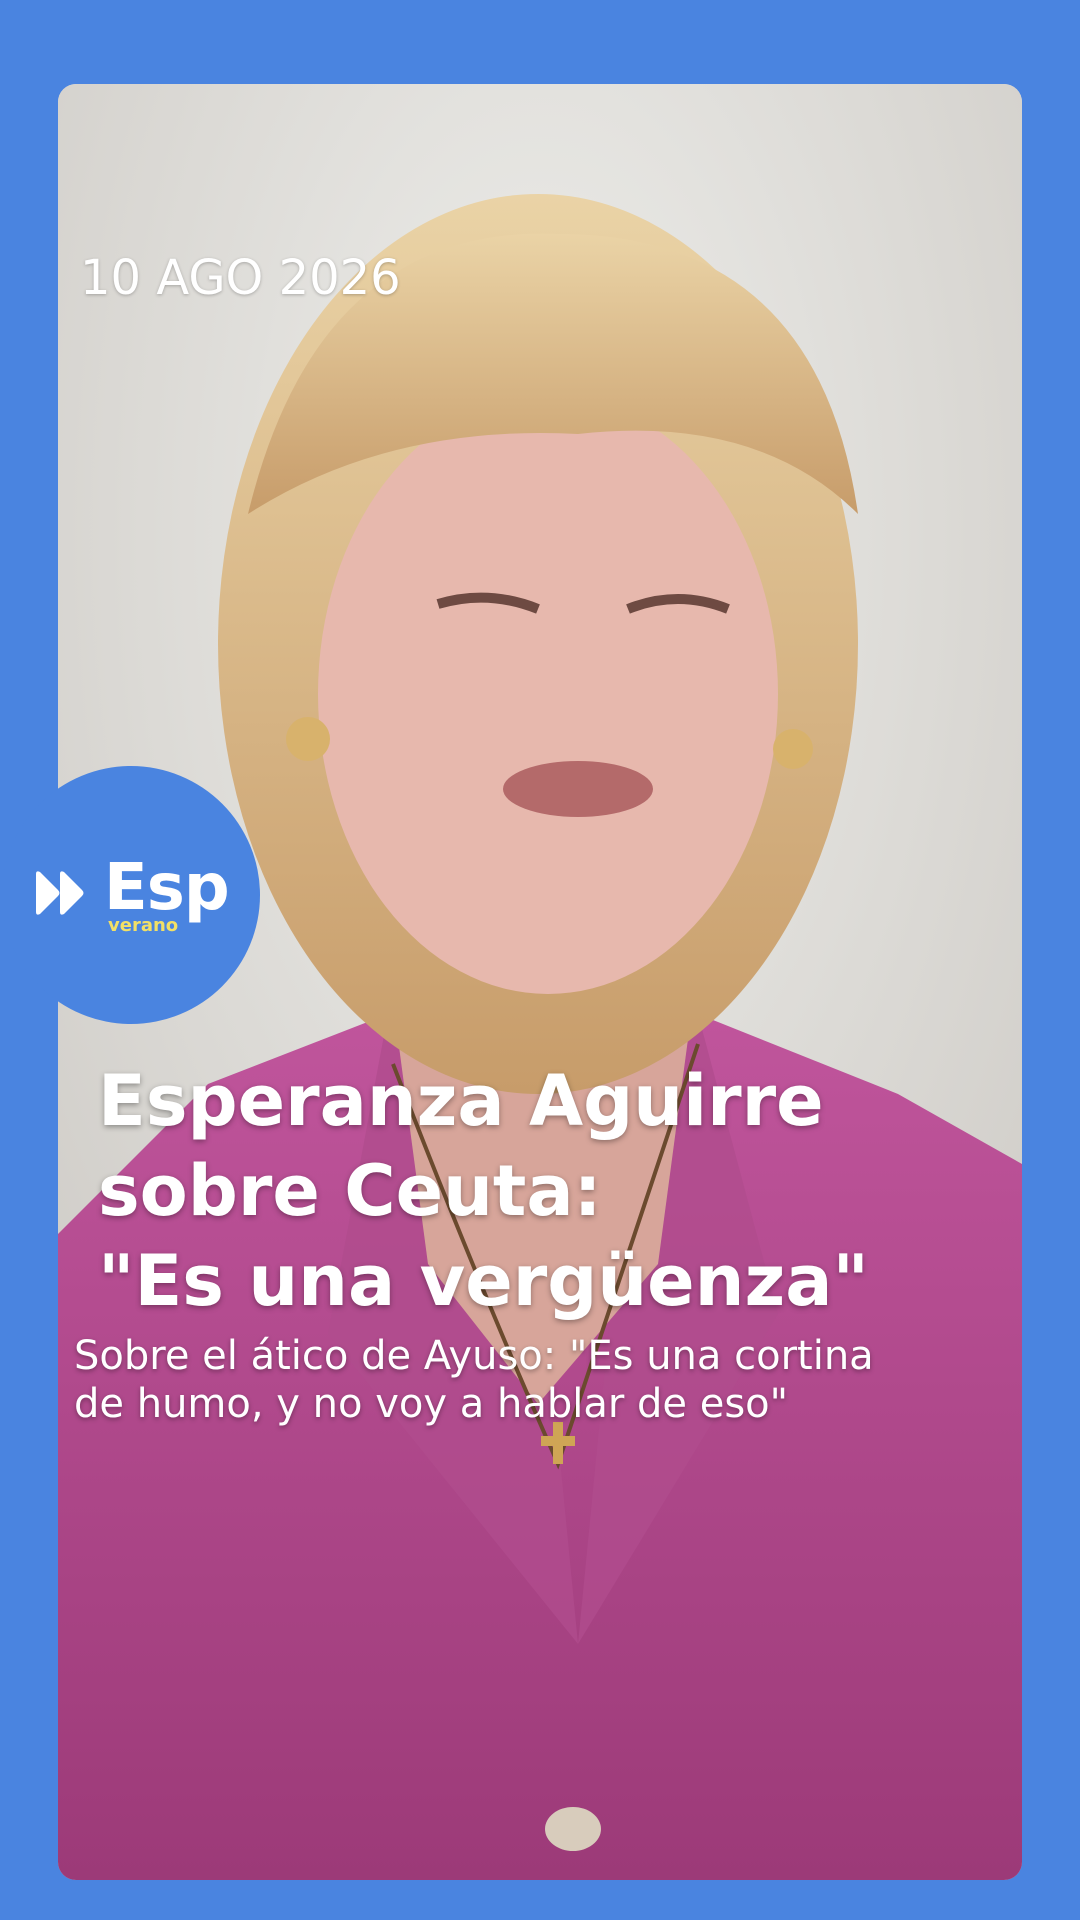 The width and height of the screenshot is (1080, 1920). What do you see at coordinates (143, 925) in the screenshot?
I see `brand-tagline: verano` at bounding box center [143, 925].